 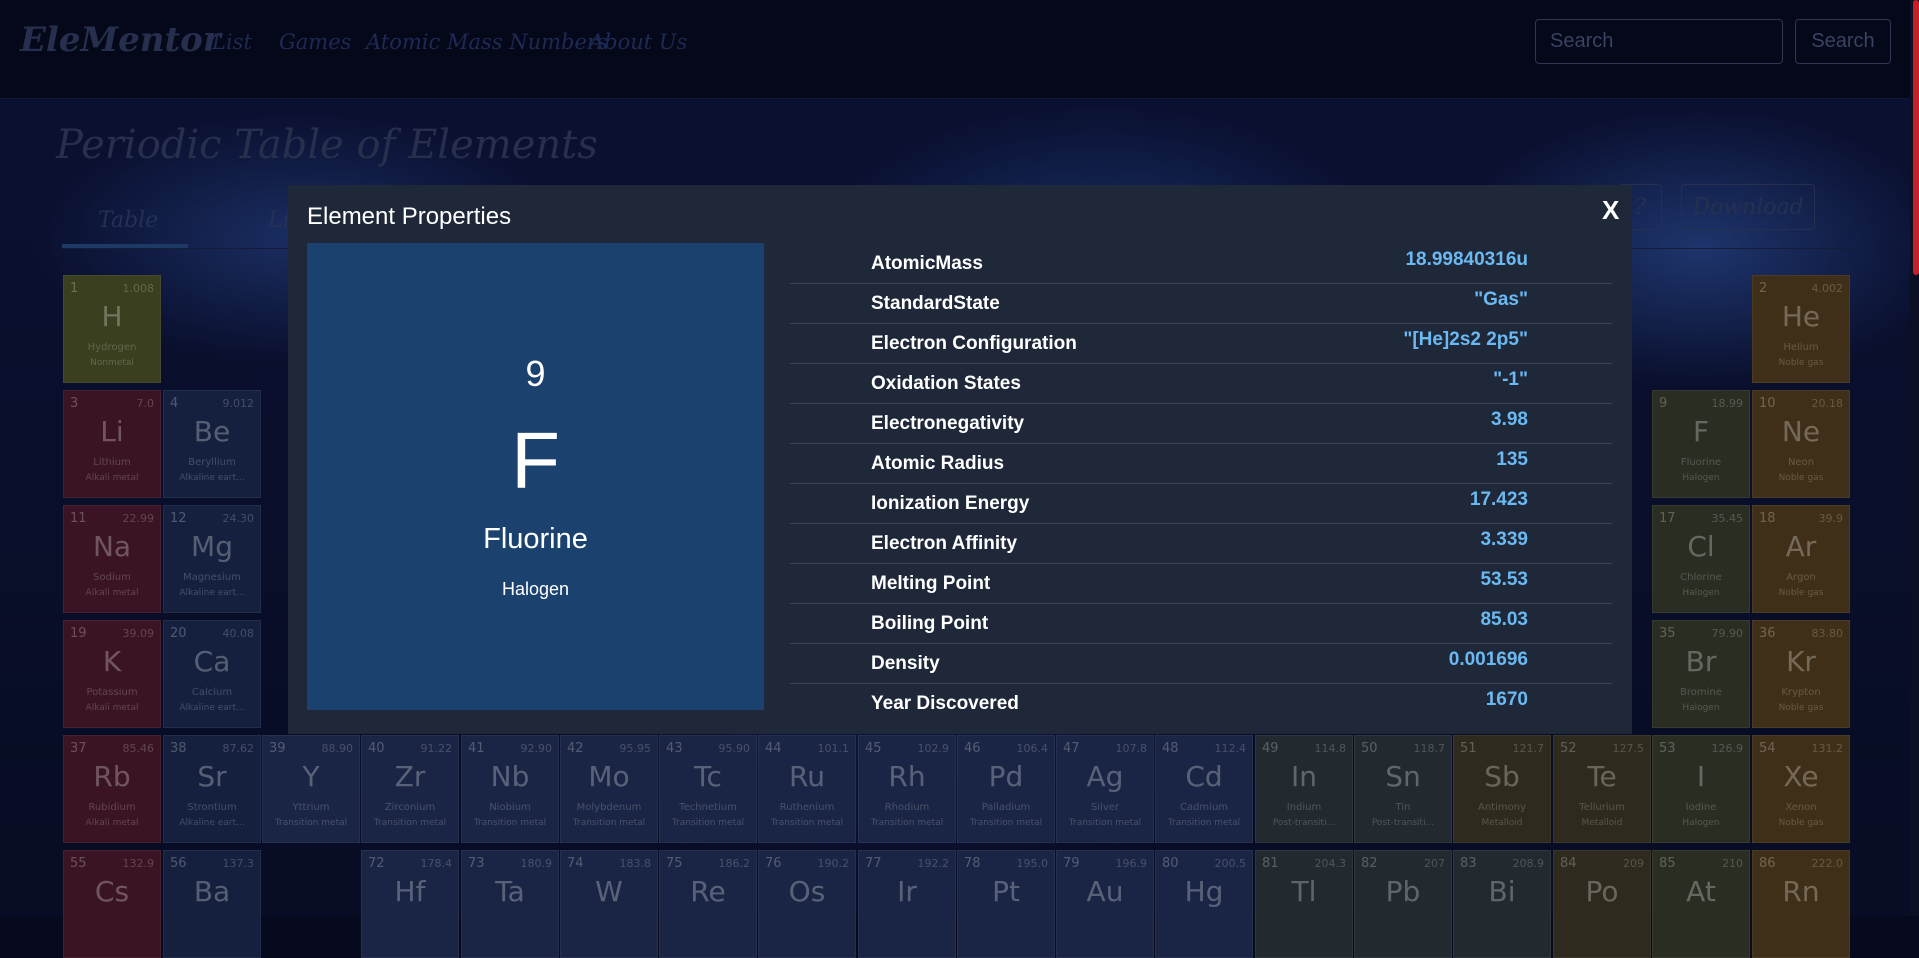 I want to click on element-tile: 39 88.90 Y Yttrium Transition metal, so click(x=311, y=789).